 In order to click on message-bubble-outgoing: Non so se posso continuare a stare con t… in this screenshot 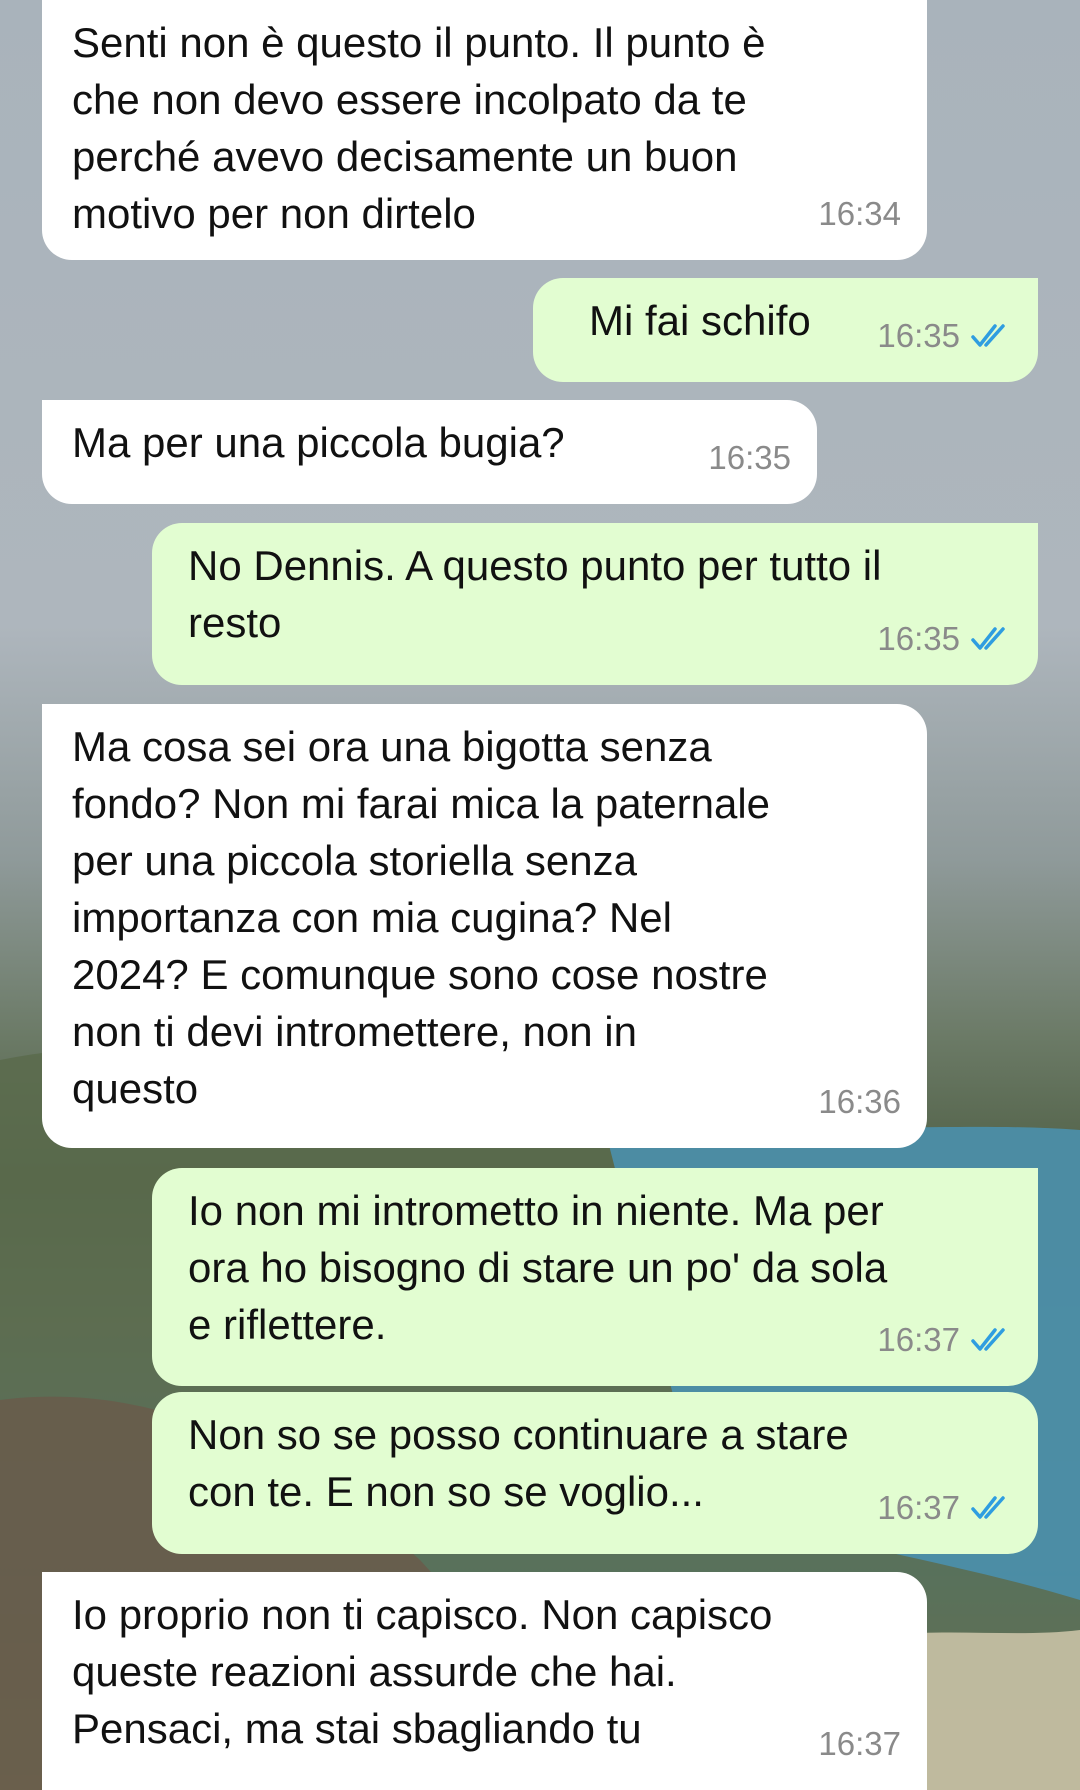, I will do `click(595, 1473)`.